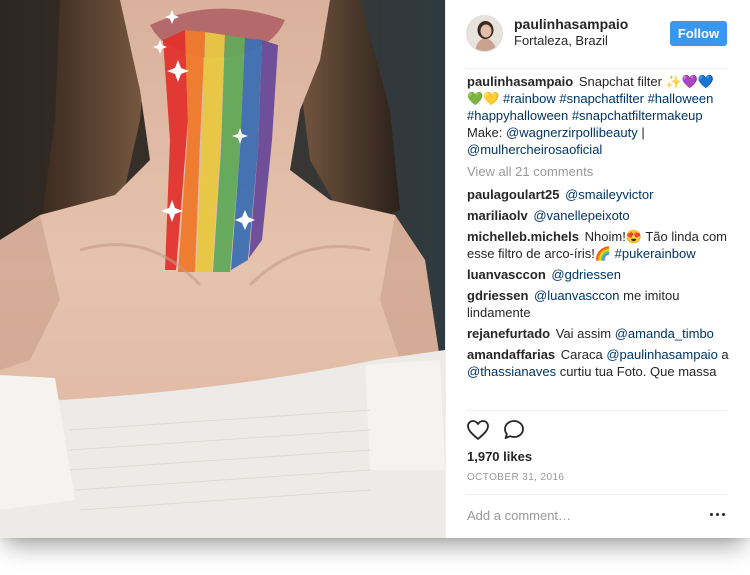 Image resolution: width=750 pixels, height=575 pixels. Describe the element at coordinates (511, 371) in the screenshot. I see `mention-link: @thassianaves` at that location.